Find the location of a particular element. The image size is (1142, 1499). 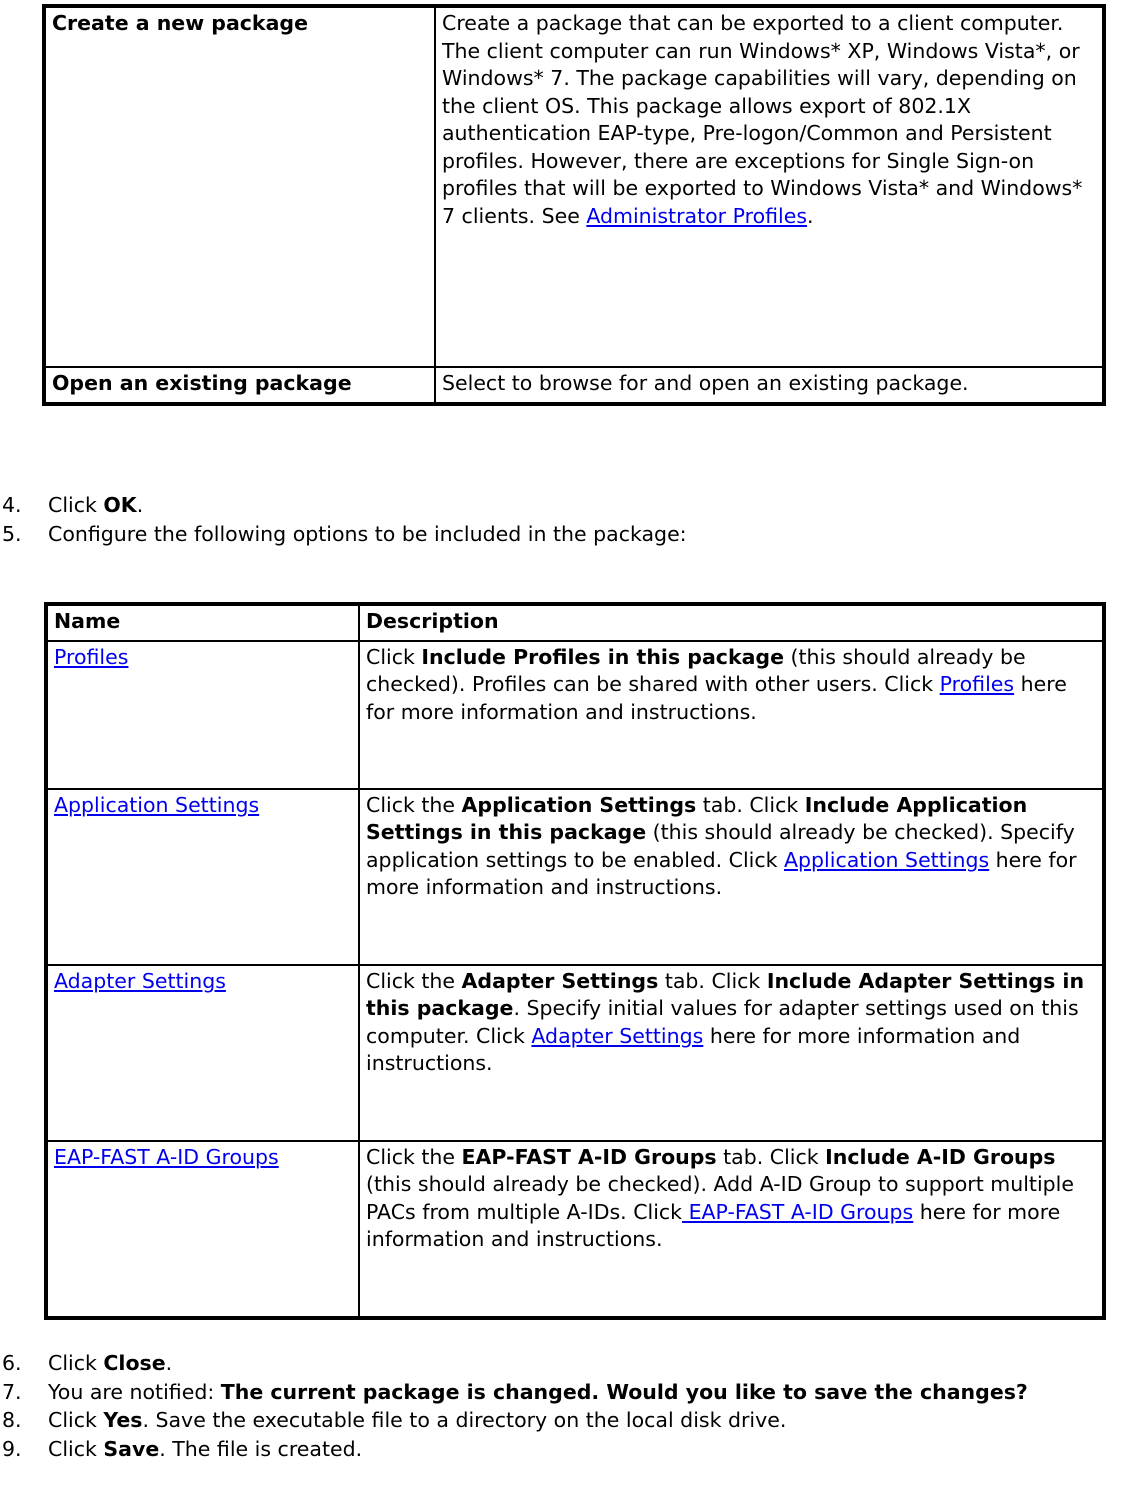

list-item-text-post: . The file is created. is located at coordinates (261, 1448).